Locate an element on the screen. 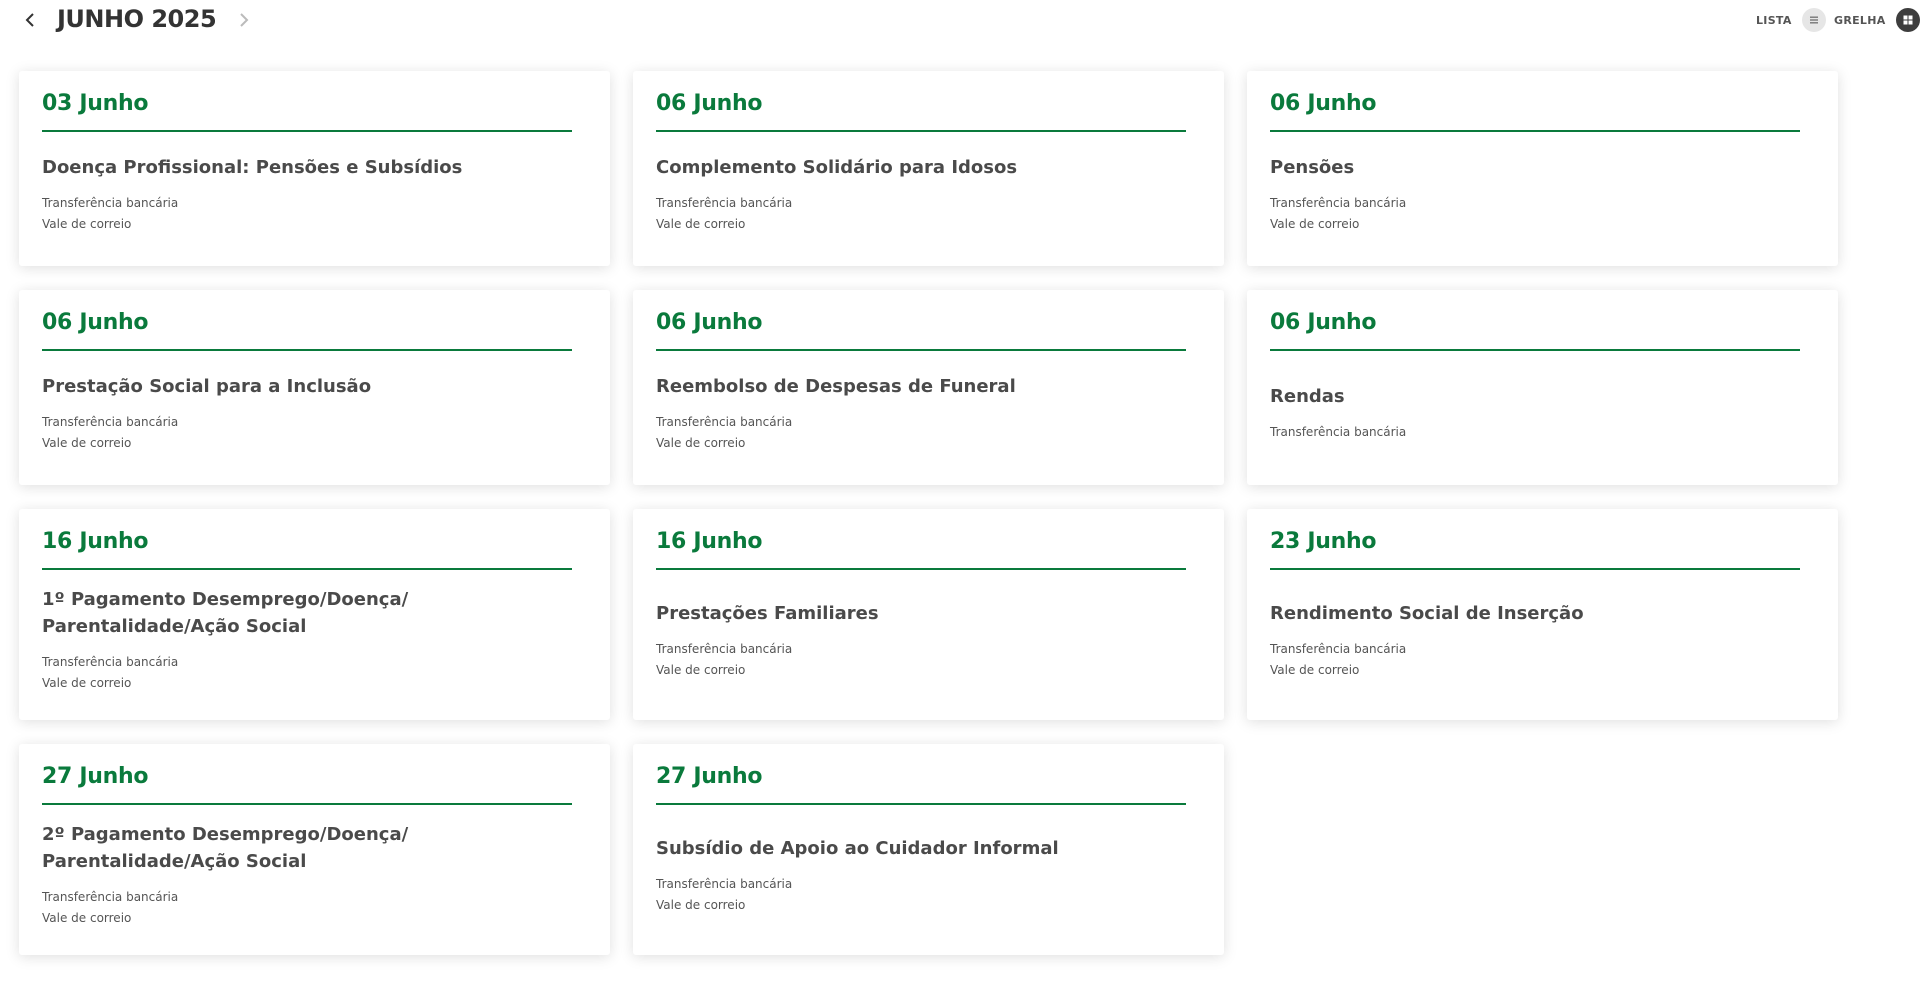 Image resolution: width=1920 pixels, height=1000 pixels. payment-card: 06 Junho Rendas Transferência bancária is located at coordinates (1542, 387).